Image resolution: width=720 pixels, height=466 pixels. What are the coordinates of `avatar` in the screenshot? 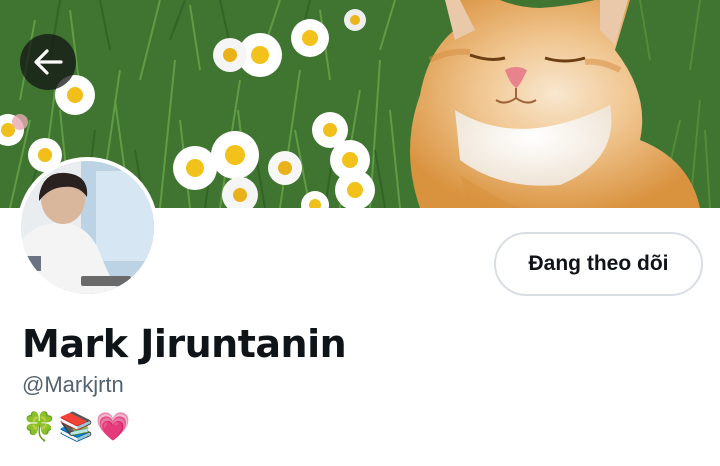 It's located at (87, 227).